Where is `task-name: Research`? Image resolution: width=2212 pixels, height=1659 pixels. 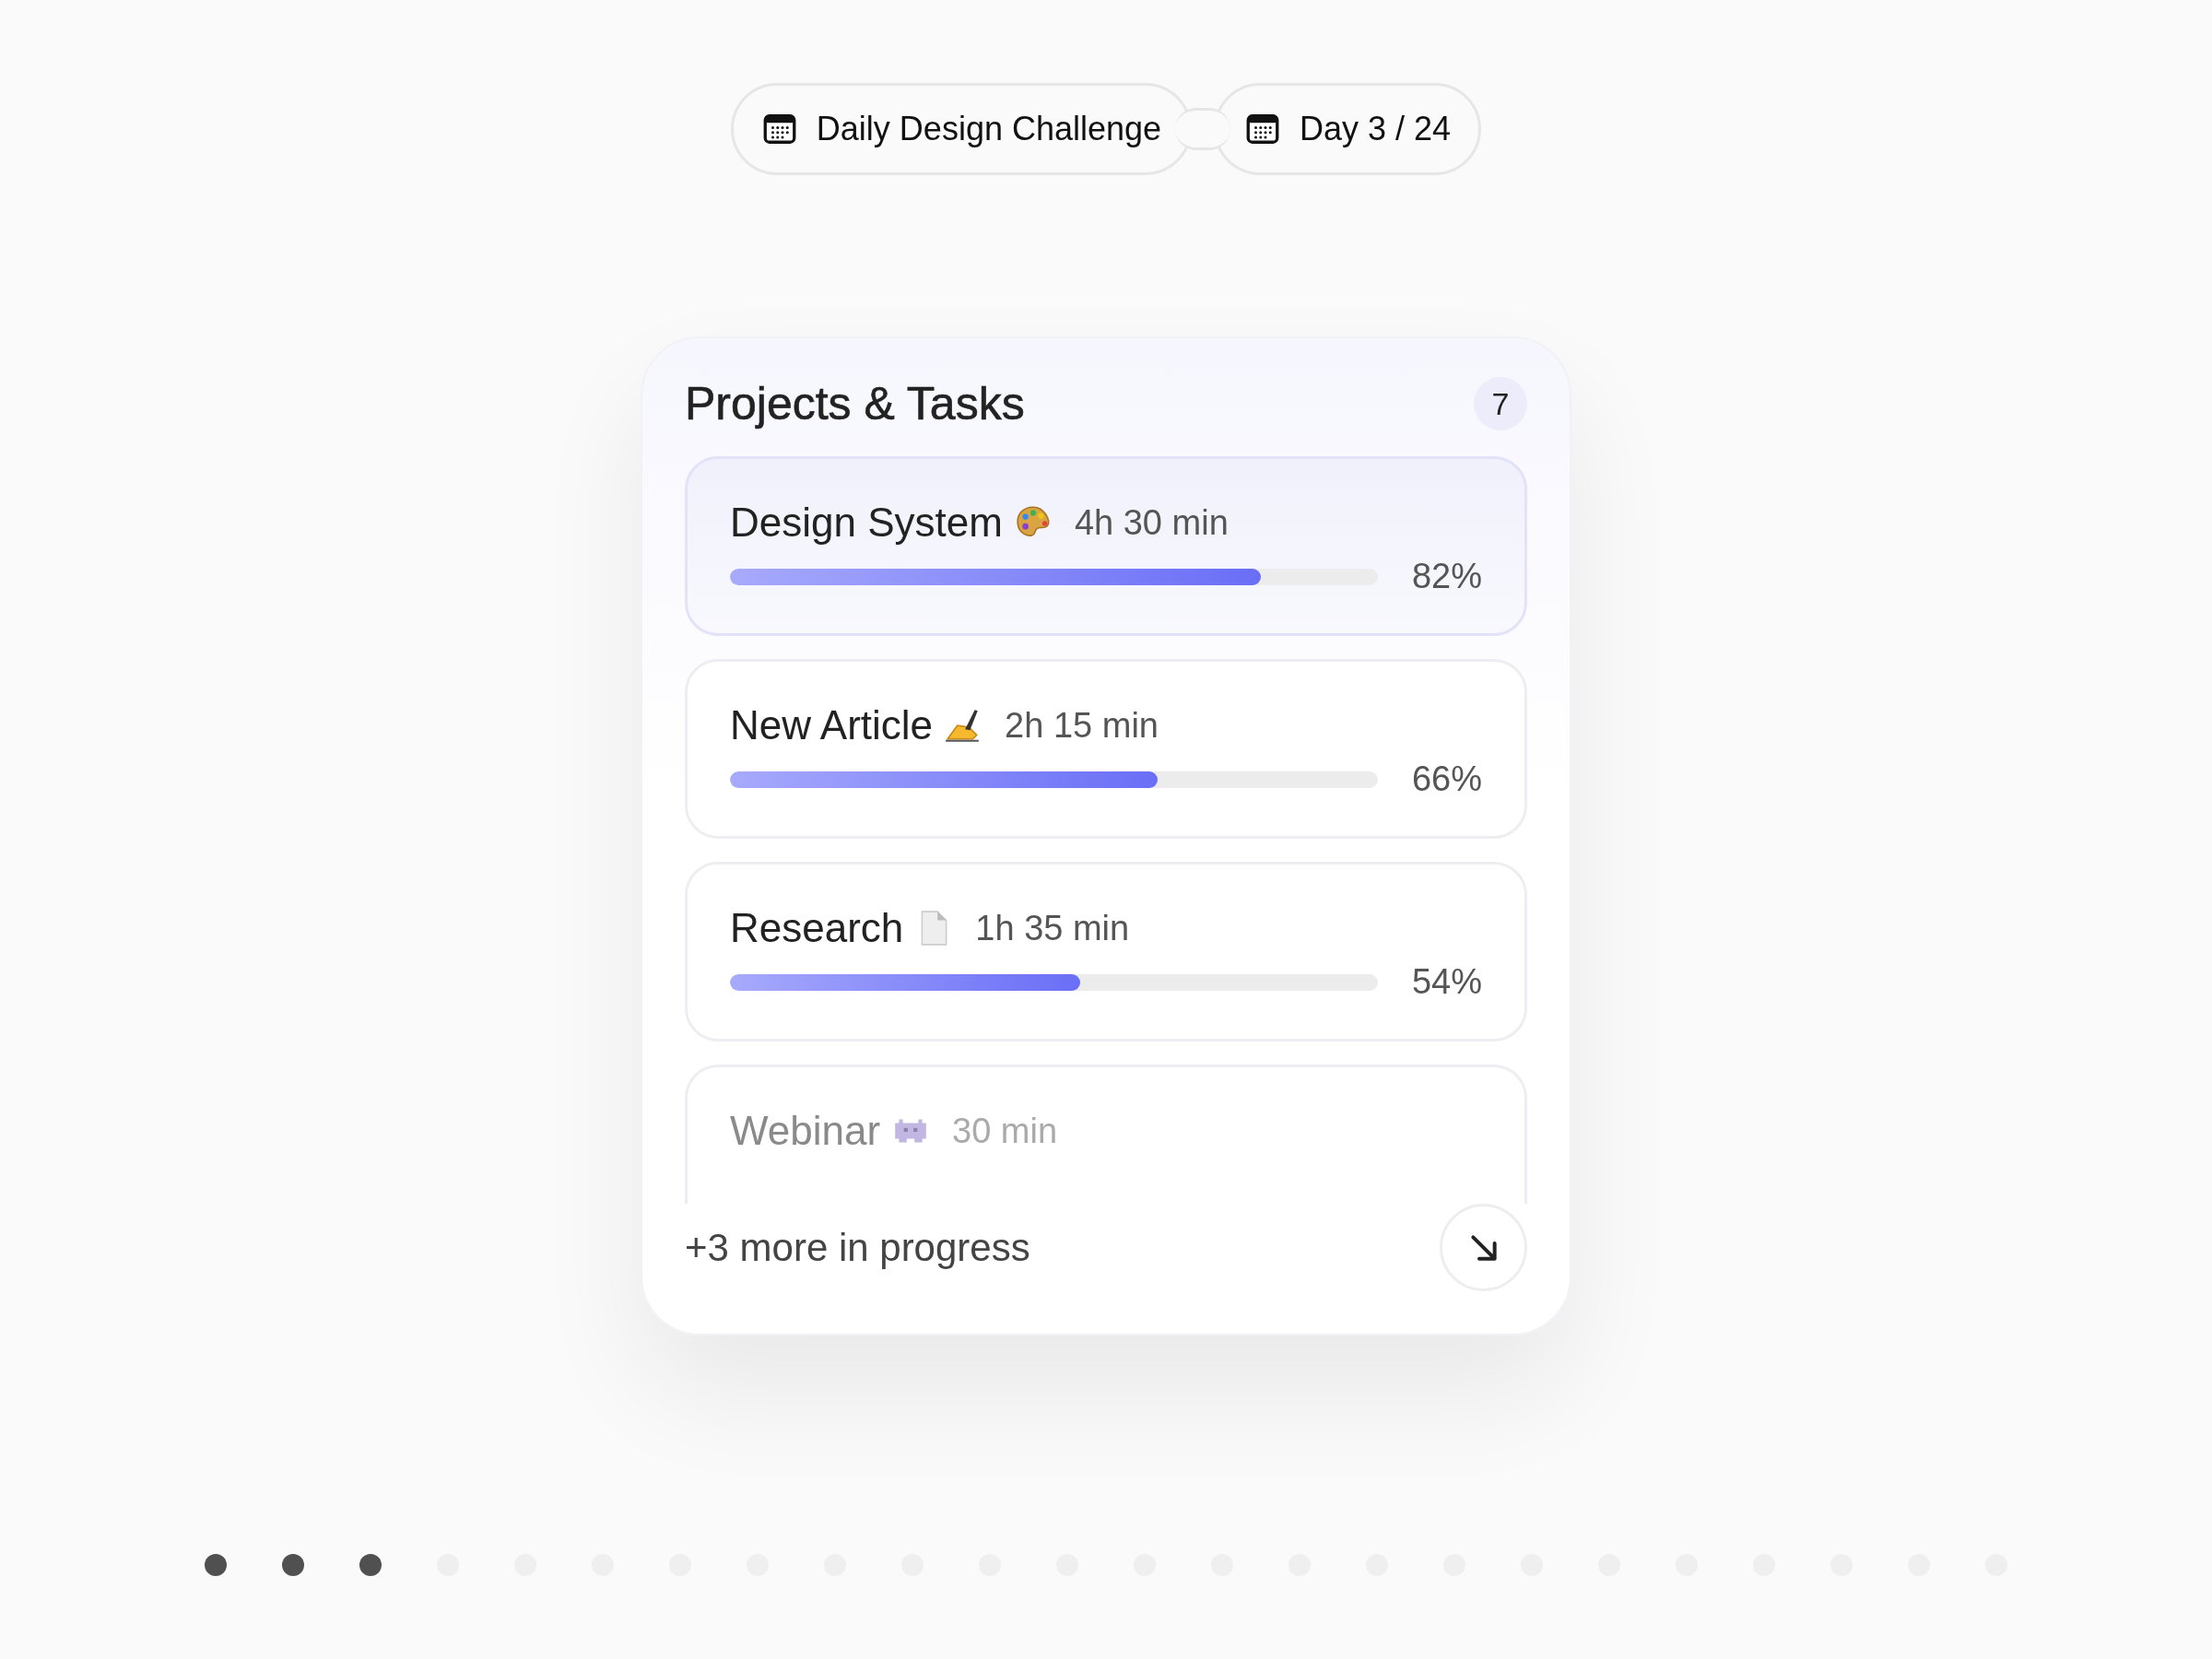
task-name: Research is located at coordinates (817, 928).